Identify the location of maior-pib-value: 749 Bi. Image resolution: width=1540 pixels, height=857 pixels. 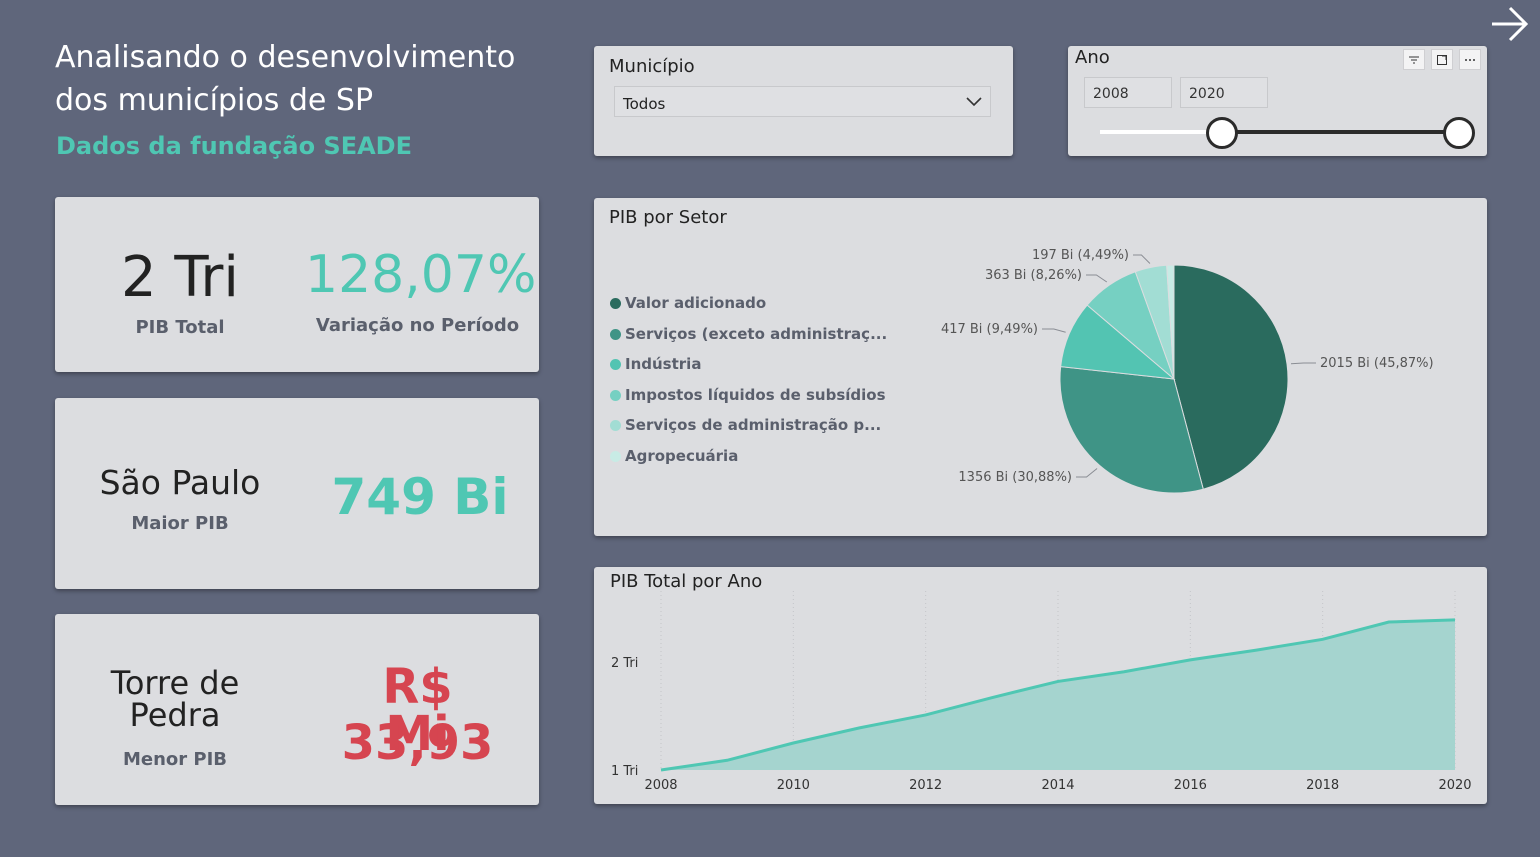
(420, 497).